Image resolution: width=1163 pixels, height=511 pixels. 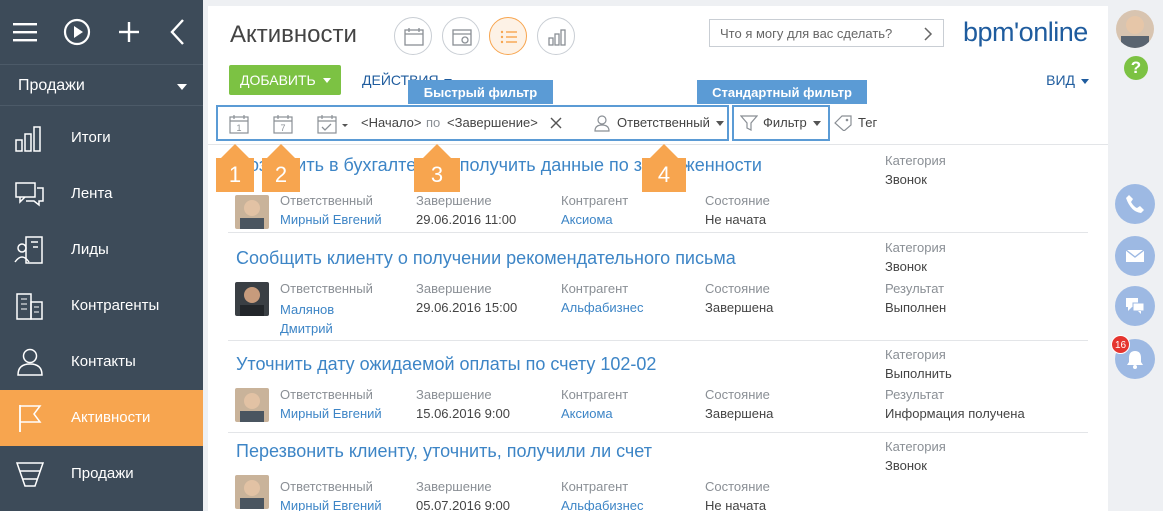 What do you see at coordinates (326, 288) in the screenshot?
I see `owner-caption: Ответственный` at bounding box center [326, 288].